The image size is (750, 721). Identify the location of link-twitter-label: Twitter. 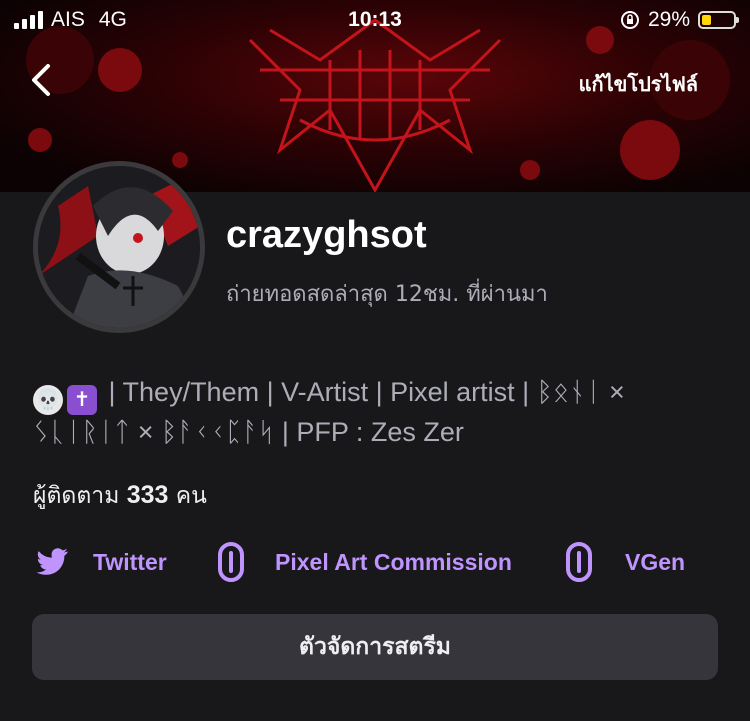
(130, 561).